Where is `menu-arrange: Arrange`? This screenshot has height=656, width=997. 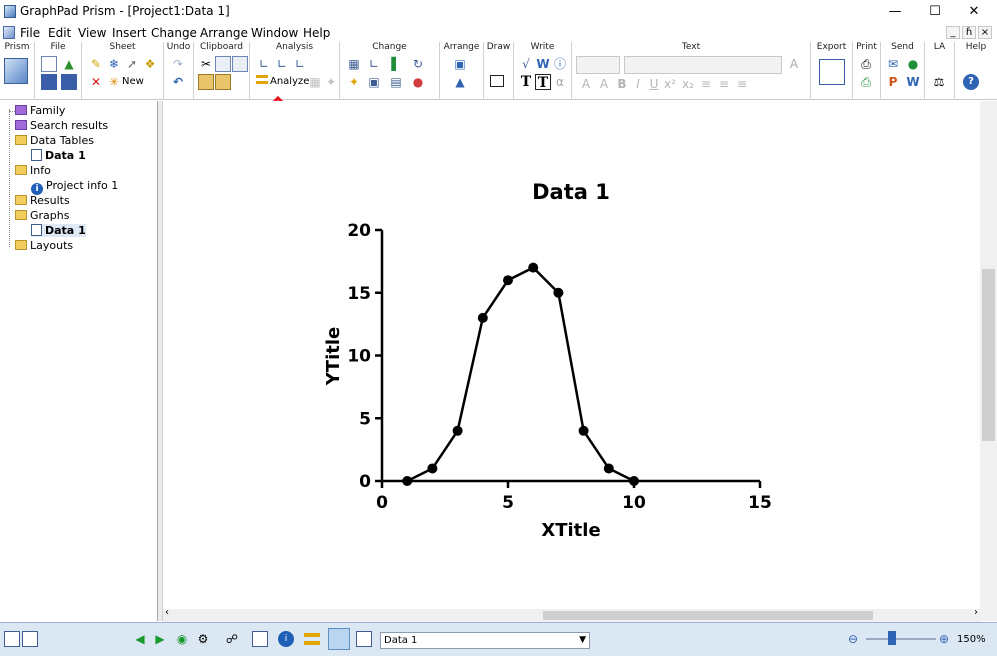
menu-arrange: Arrange is located at coordinates (224, 33).